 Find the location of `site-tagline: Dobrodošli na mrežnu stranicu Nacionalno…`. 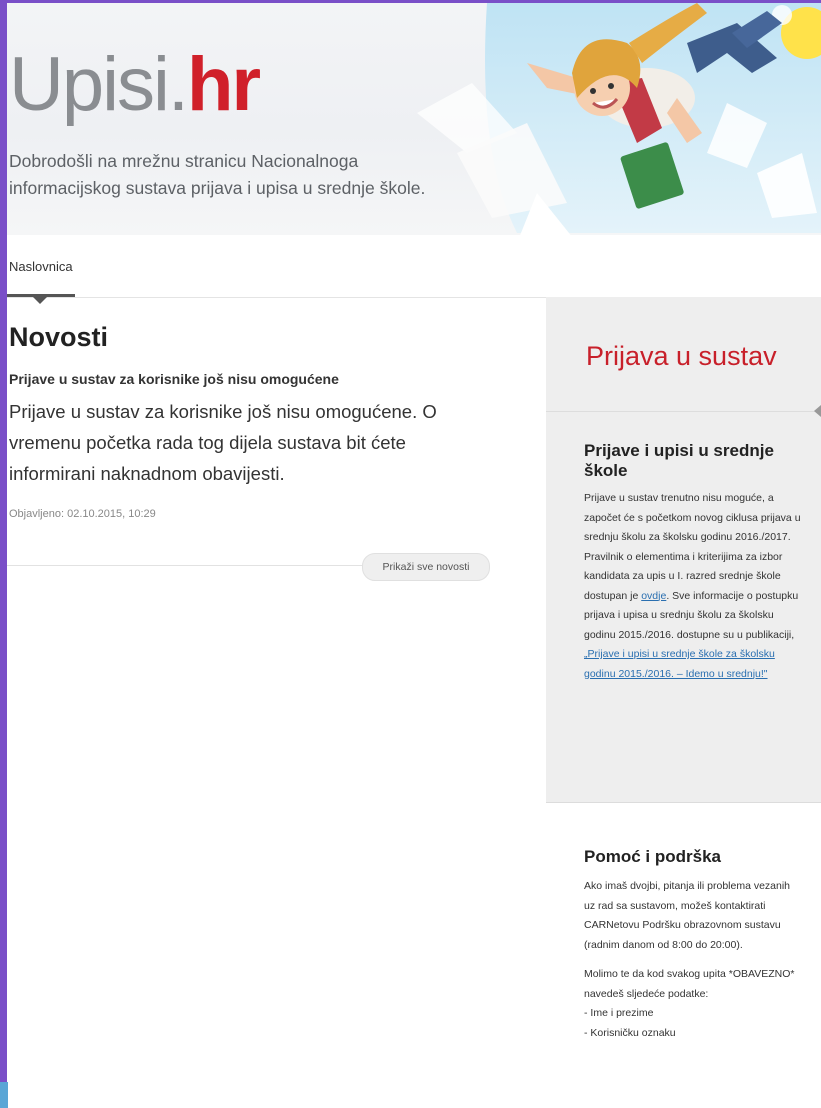

site-tagline: Dobrodošli na mrežnu stranicu Nacionalno… is located at coordinates (217, 174).